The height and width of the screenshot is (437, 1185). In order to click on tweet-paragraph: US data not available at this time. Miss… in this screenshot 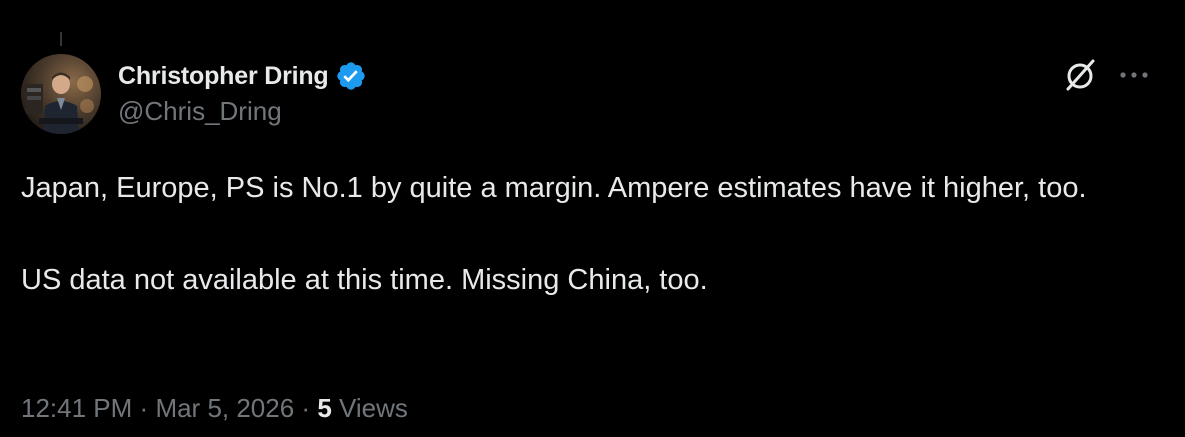, I will do `click(364, 280)`.